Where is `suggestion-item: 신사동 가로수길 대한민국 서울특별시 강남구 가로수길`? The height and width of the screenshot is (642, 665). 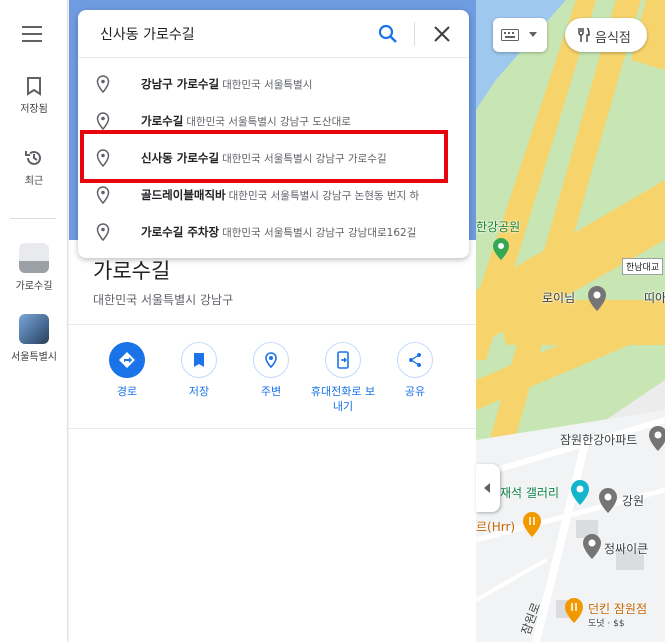
suggestion-item: 신사동 가로수길 대한민국 서울특별시 강남구 가로수길 is located at coordinates (273, 158).